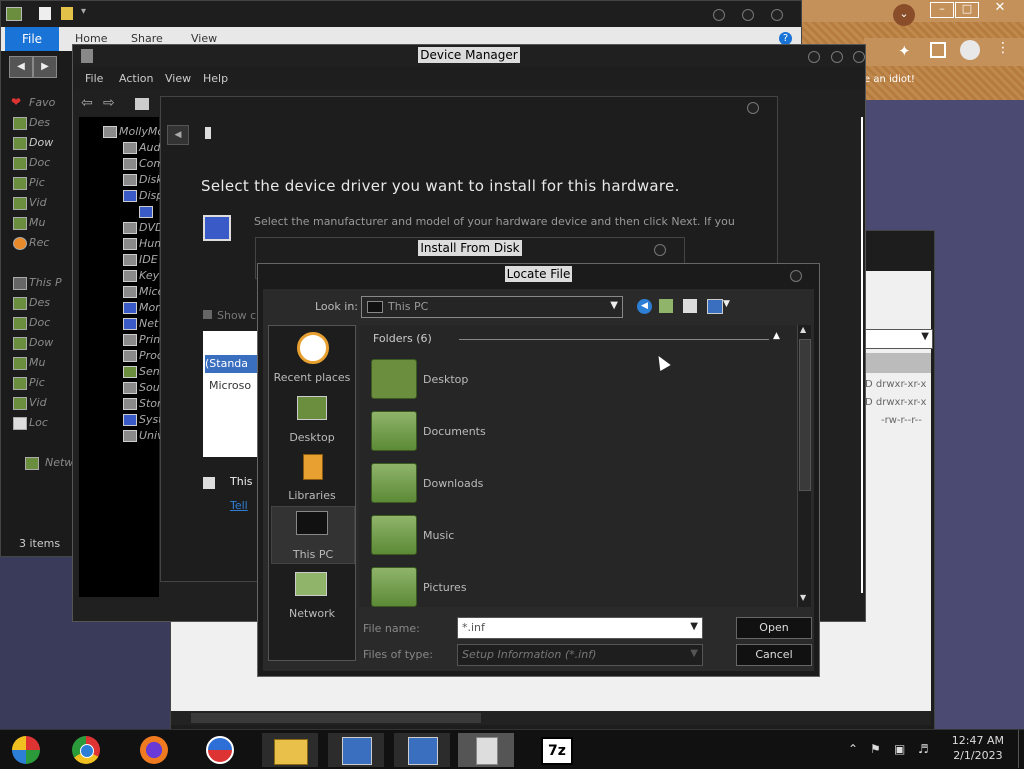 This screenshot has width=1024, height=769. I want to click on browser-minimize-button: –, so click(942, 10).